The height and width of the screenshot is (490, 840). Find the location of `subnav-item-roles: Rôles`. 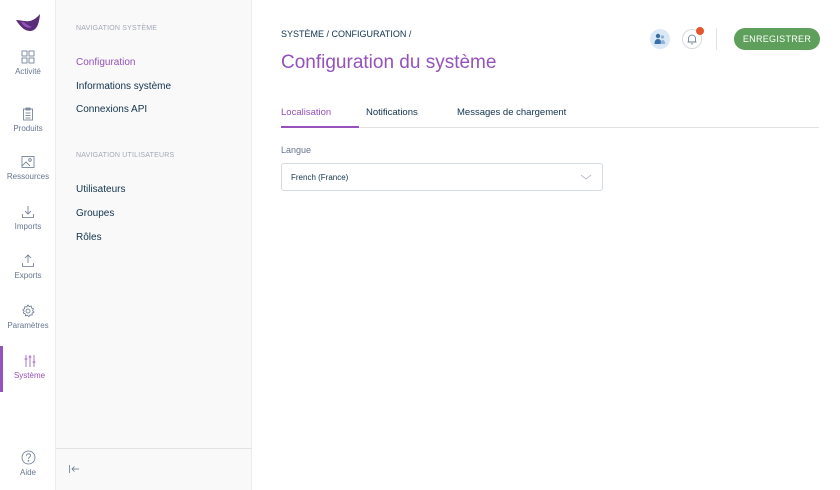

subnav-item-roles: Rôles is located at coordinates (89, 237).